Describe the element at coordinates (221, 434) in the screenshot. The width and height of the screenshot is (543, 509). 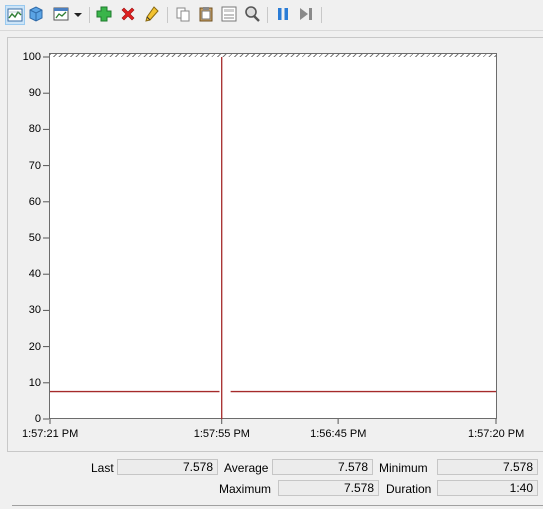
I see `x-tick-label: 1:57:55 PM` at that location.